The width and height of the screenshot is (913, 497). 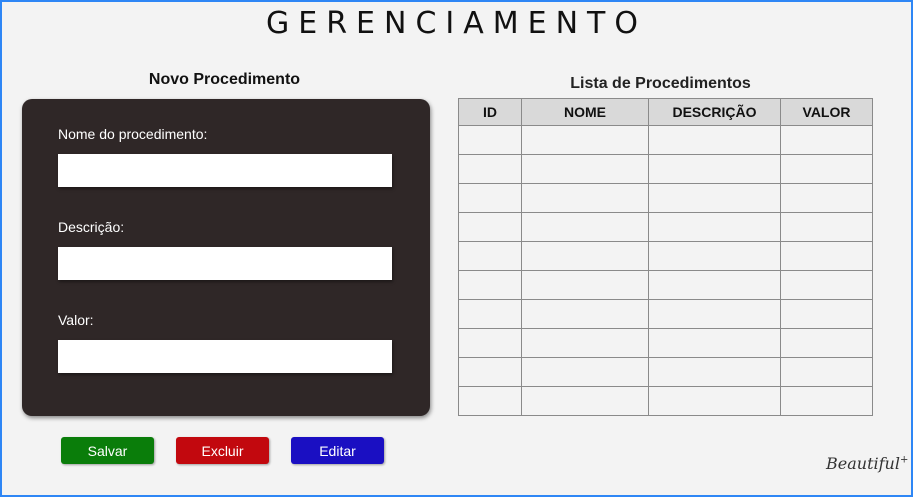 What do you see at coordinates (222, 450) in the screenshot?
I see `delete-button: Excluir` at bounding box center [222, 450].